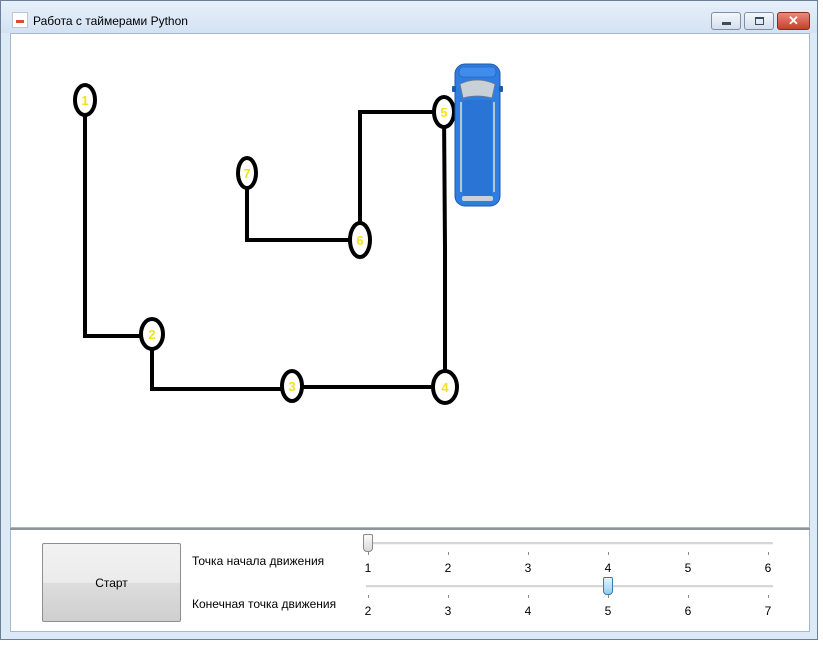 This screenshot has width=823, height=645. What do you see at coordinates (726, 21) in the screenshot?
I see `minimize-button` at bounding box center [726, 21].